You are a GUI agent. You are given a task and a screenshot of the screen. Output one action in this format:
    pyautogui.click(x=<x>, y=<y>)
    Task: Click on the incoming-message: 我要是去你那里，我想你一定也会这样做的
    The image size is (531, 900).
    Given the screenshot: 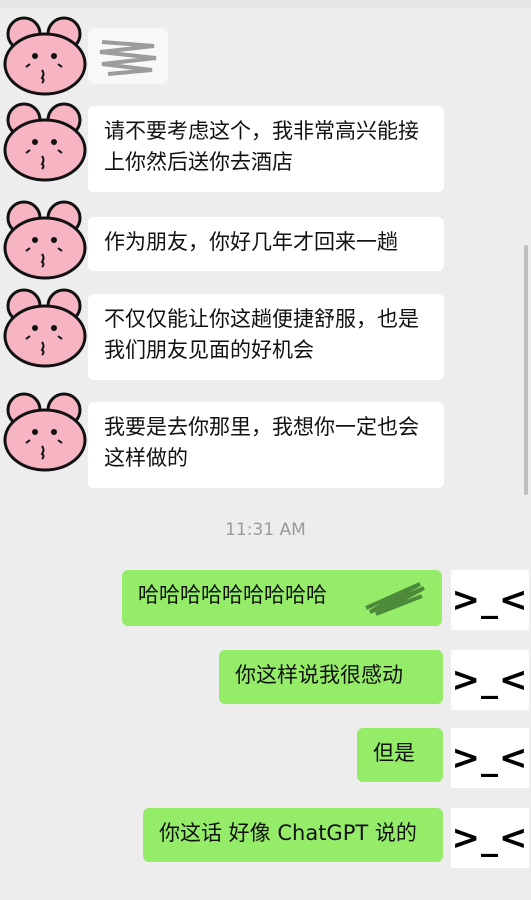 What is the action you would take?
    pyautogui.click(x=266, y=445)
    